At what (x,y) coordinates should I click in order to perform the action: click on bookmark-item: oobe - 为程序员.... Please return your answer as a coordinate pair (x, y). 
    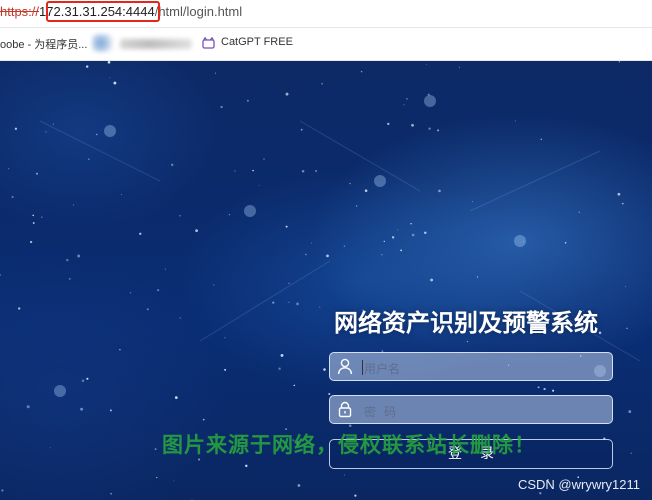
    Looking at the image, I should click on (43, 44).